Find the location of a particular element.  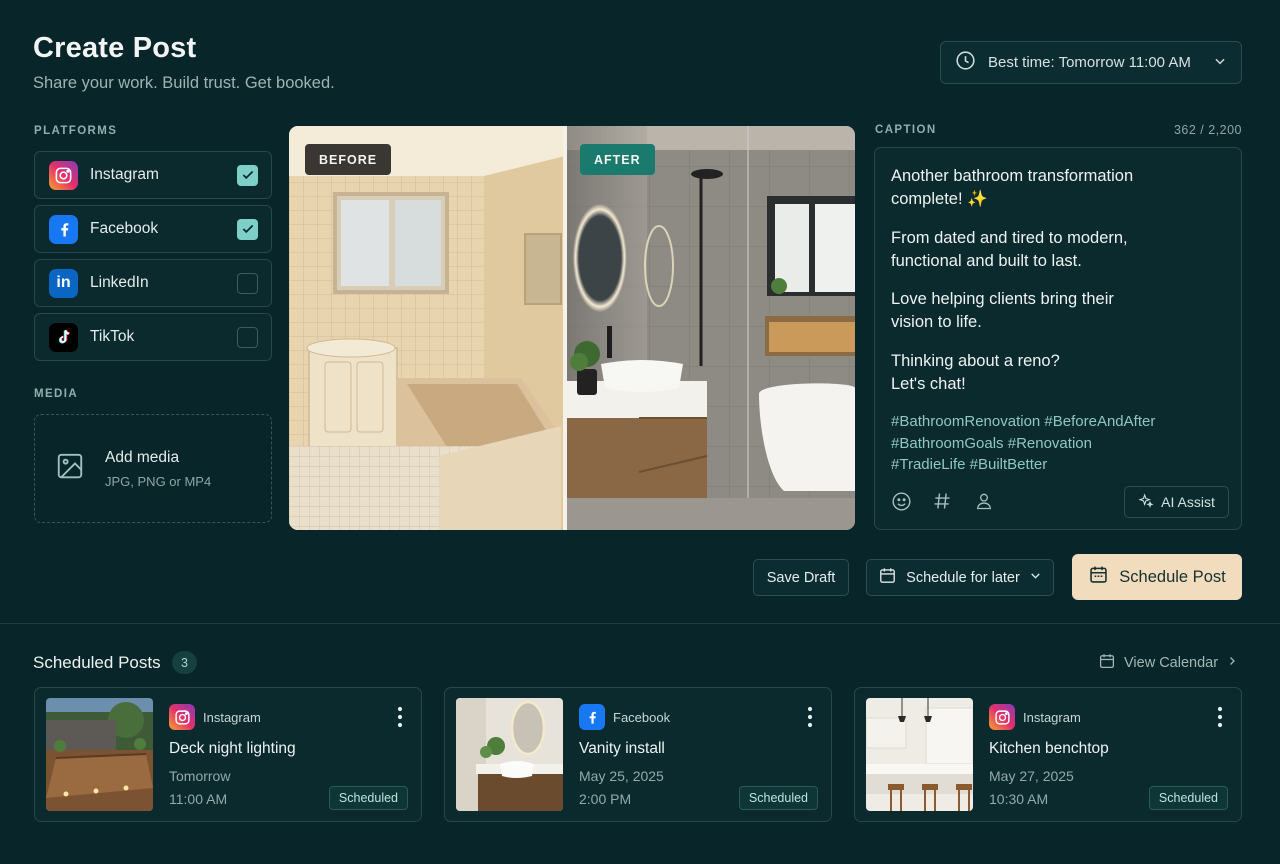

caption-line: From dated and tired to modern, is located at coordinates (1009, 238).